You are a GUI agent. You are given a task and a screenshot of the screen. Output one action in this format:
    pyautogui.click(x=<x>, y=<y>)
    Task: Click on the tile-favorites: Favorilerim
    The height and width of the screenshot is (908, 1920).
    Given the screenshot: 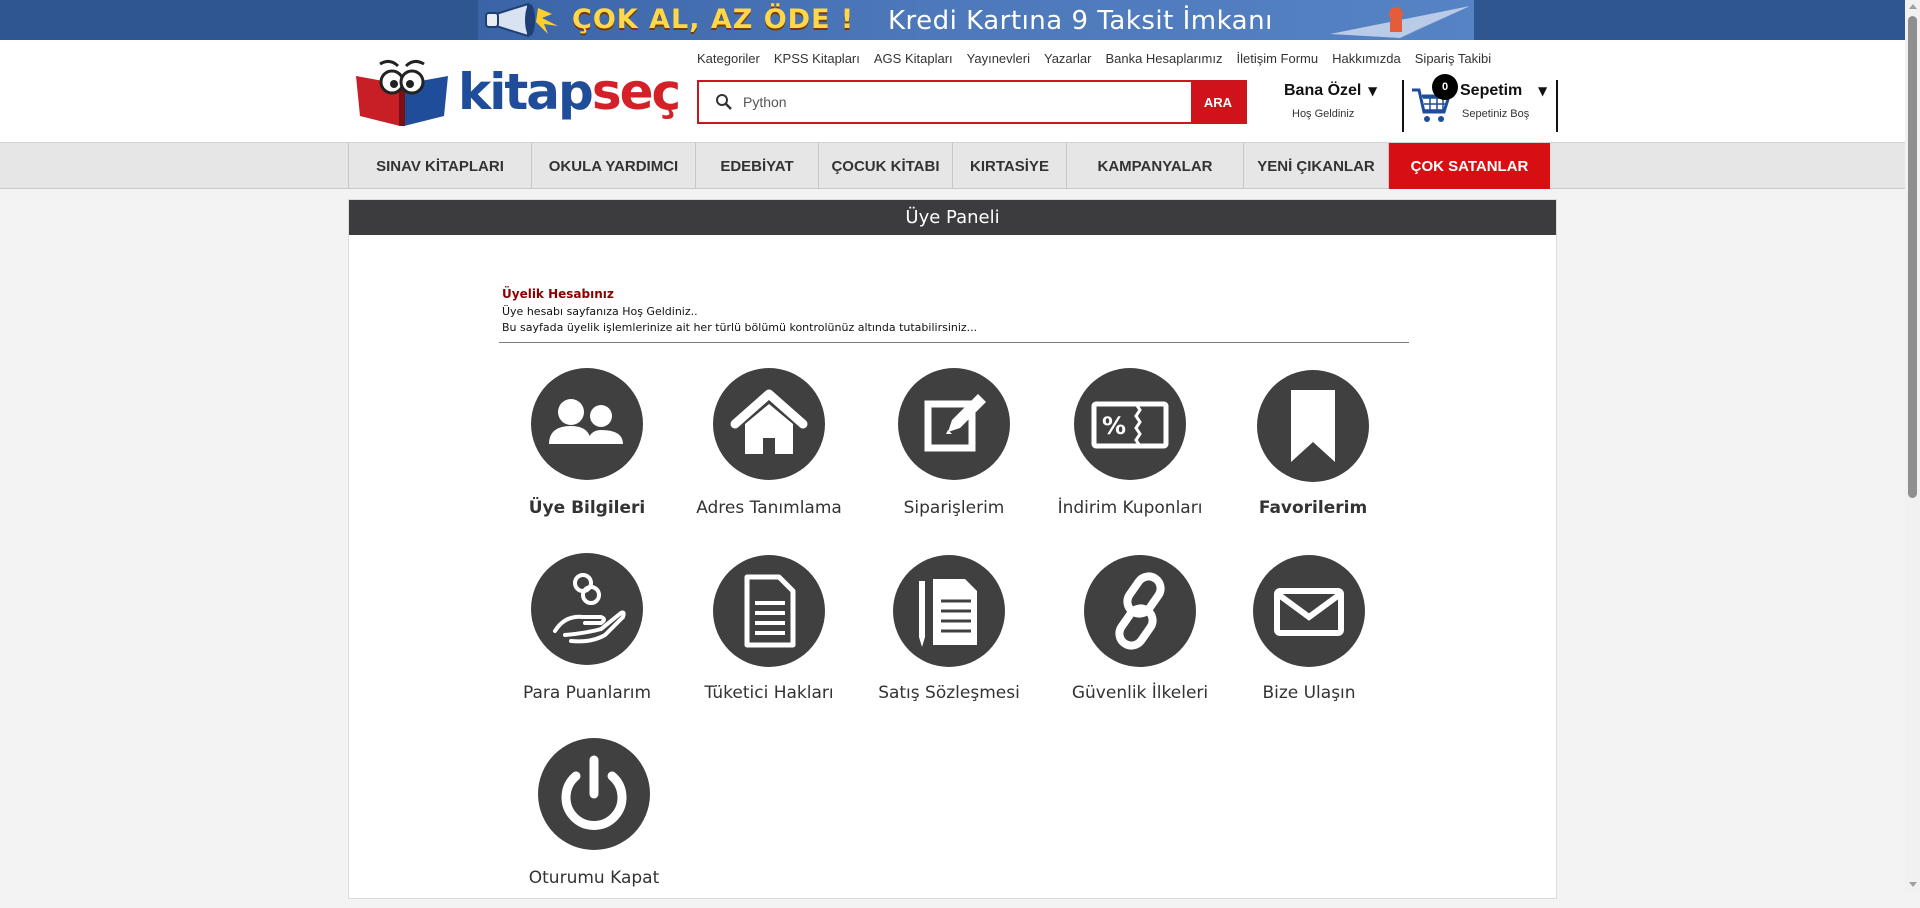 What is the action you would take?
    pyautogui.click(x=1313, y=453)
    